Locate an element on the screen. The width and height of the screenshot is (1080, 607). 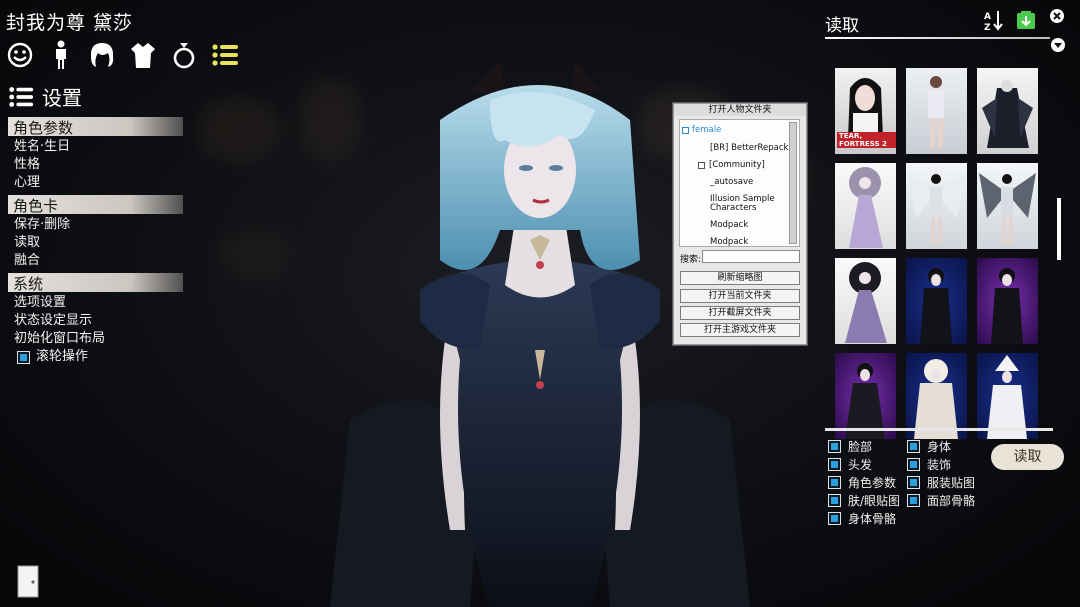
load-option-clothing-texture: 服装贴图 is located at coordinates (941, 482).